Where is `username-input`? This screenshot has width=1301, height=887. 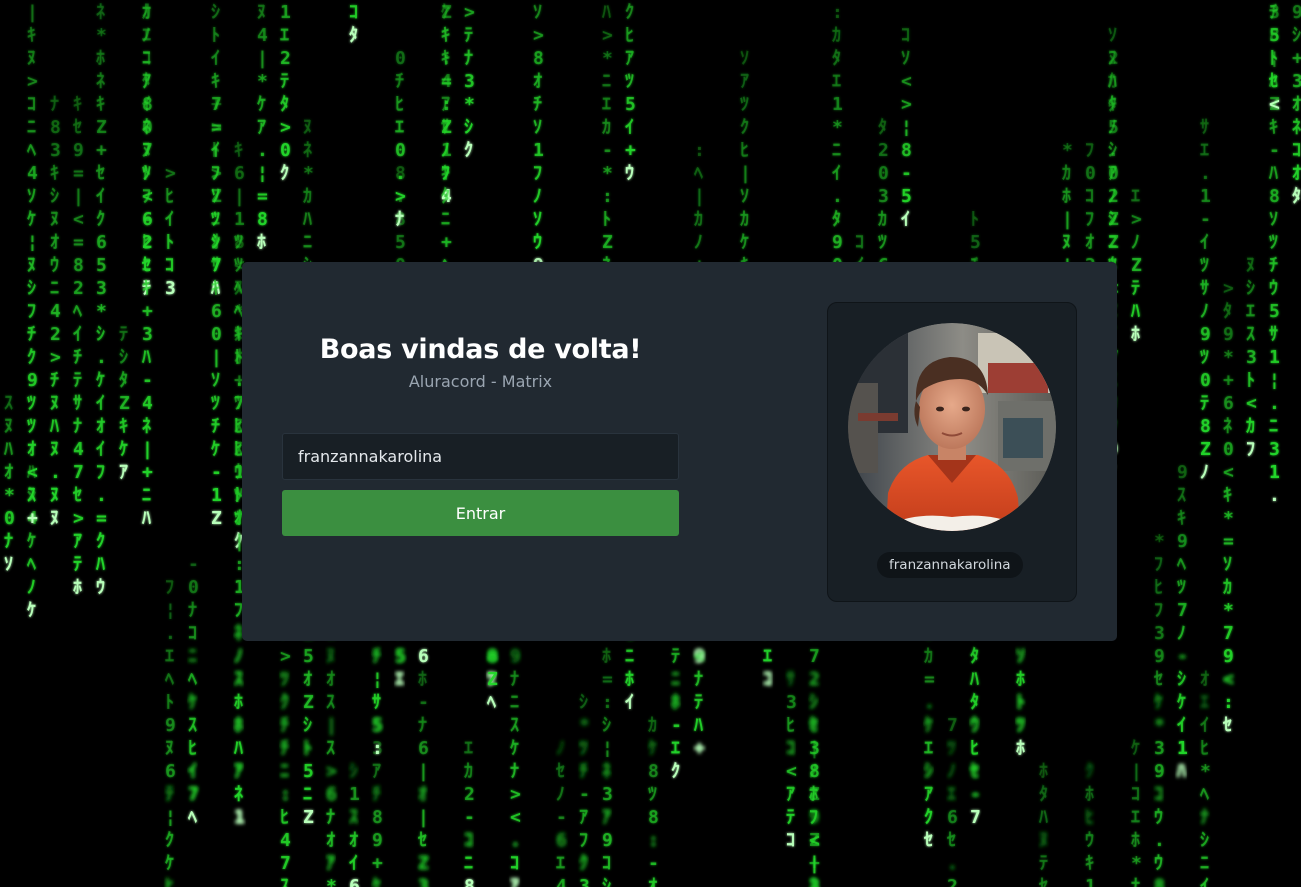
username-input is located at coordinates (480, 456).